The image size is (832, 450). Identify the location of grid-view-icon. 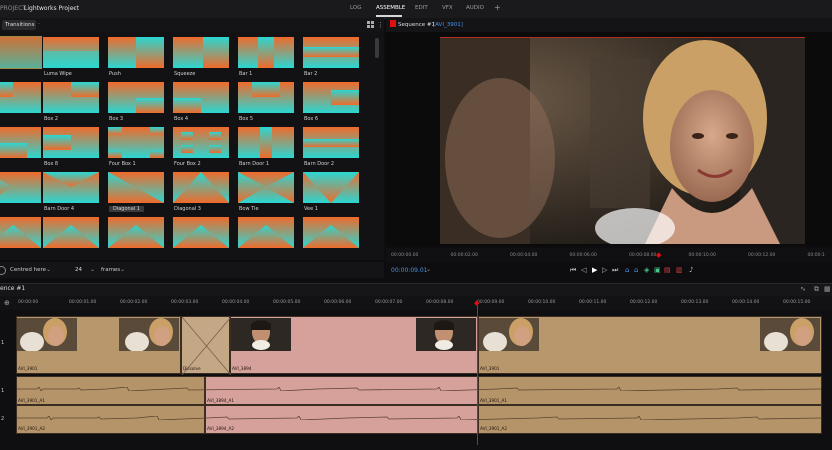
(370, 24).